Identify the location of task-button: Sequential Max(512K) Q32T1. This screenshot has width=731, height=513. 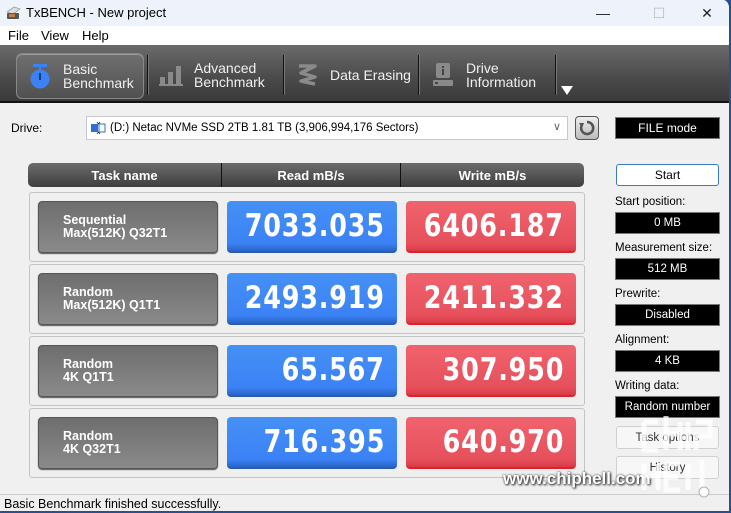
(128, 227).